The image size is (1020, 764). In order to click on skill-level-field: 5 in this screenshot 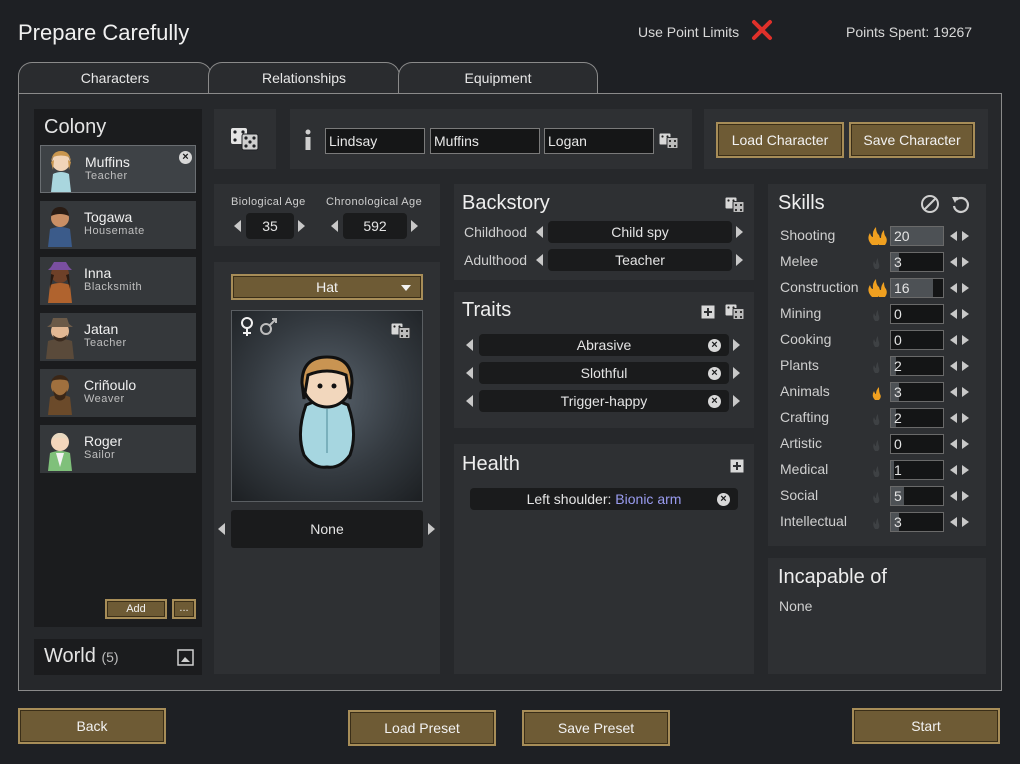, I will do `click(917, 496)`.